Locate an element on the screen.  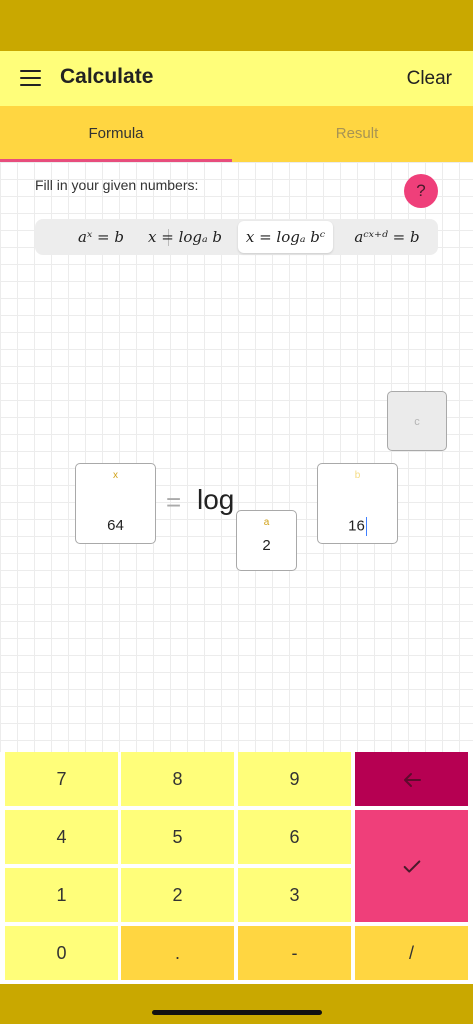
base-a-input: a 2 is located at coordinates (266, 540).